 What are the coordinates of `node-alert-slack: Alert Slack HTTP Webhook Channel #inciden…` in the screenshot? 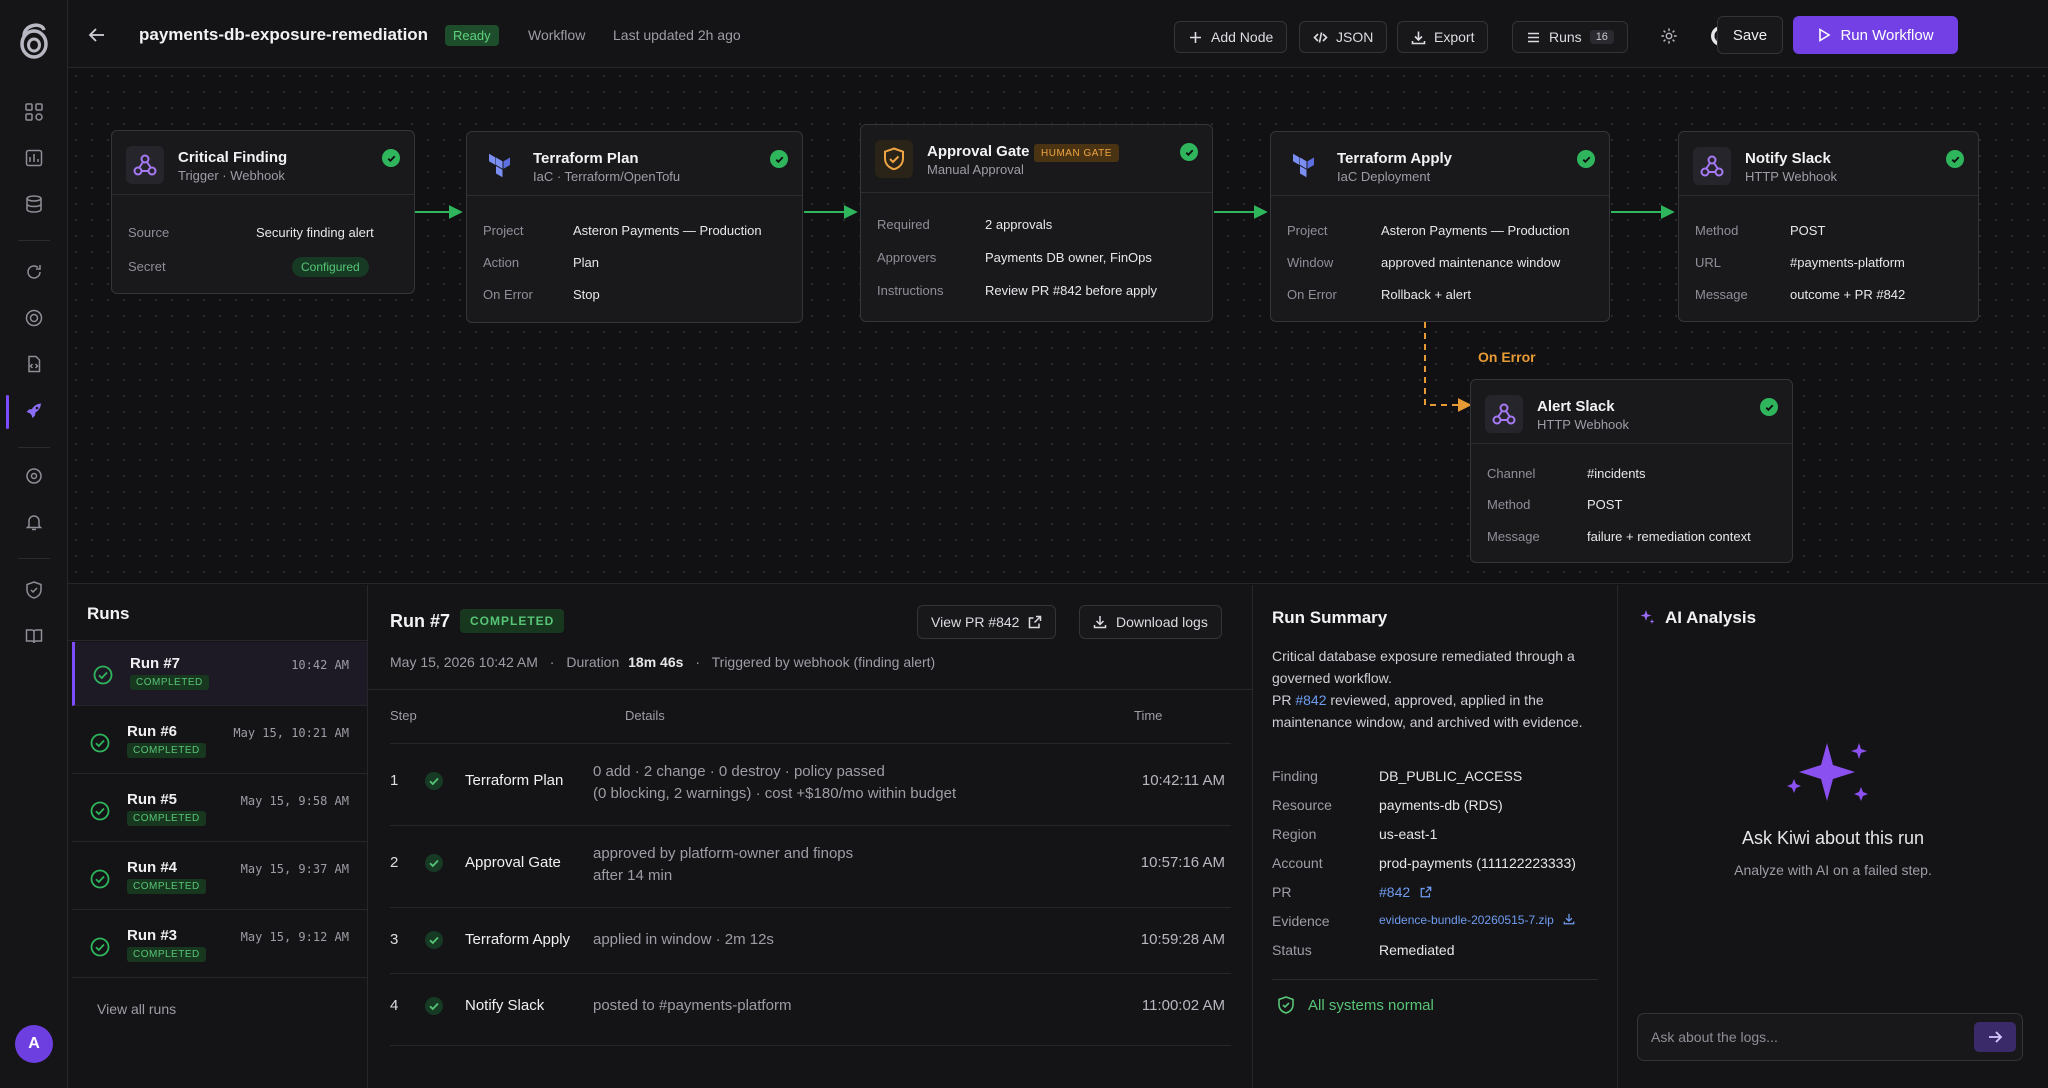 It's located at (1631, 471).